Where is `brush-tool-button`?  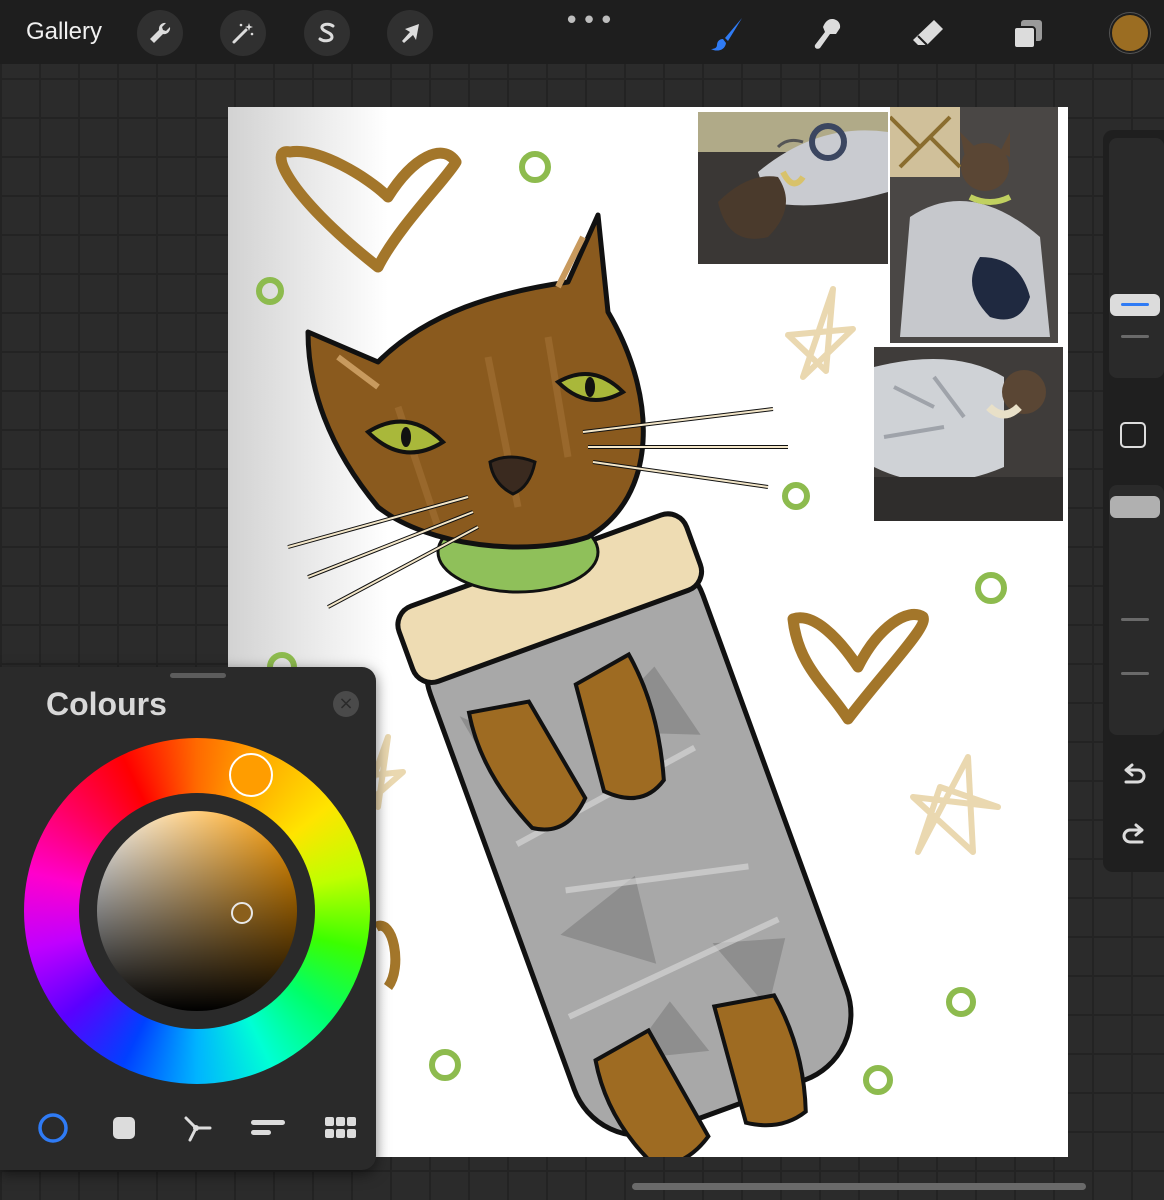 brush-tool-button is located at coordinates (728, 34).